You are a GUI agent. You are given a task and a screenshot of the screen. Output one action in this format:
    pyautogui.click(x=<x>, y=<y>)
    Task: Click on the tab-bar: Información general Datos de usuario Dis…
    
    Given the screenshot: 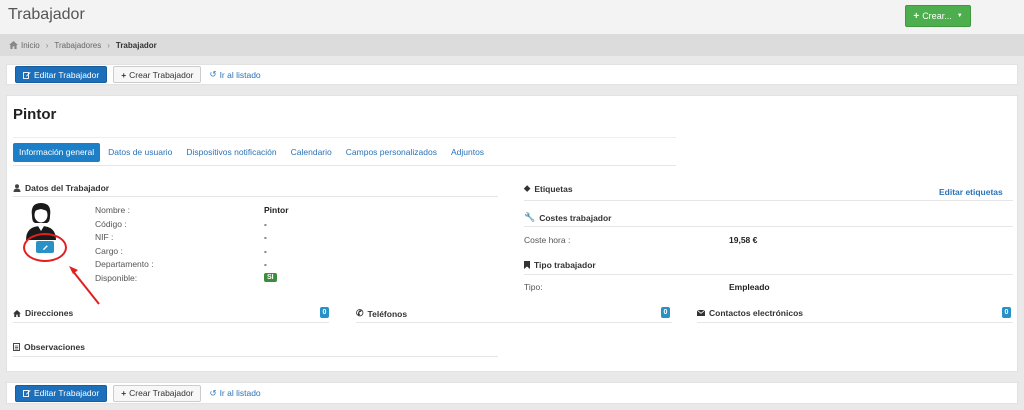 What is the action you would take?
    pyautogui.click(x=251, y=152)
    